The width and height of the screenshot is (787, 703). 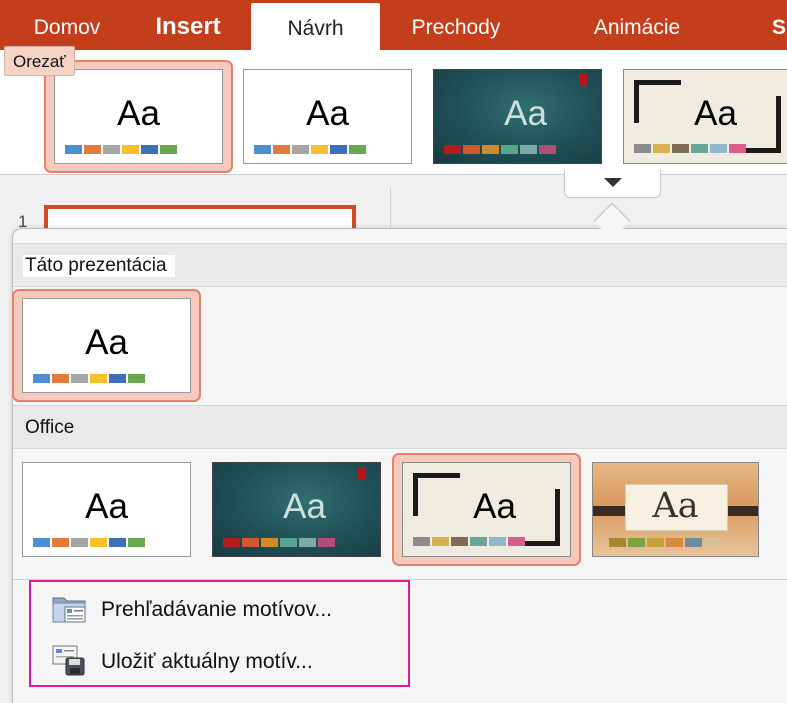 What do you see at coordinates (779, 25) in the screenshot?
I see `tab-next-partial: S` at bounding box center [779, 25].